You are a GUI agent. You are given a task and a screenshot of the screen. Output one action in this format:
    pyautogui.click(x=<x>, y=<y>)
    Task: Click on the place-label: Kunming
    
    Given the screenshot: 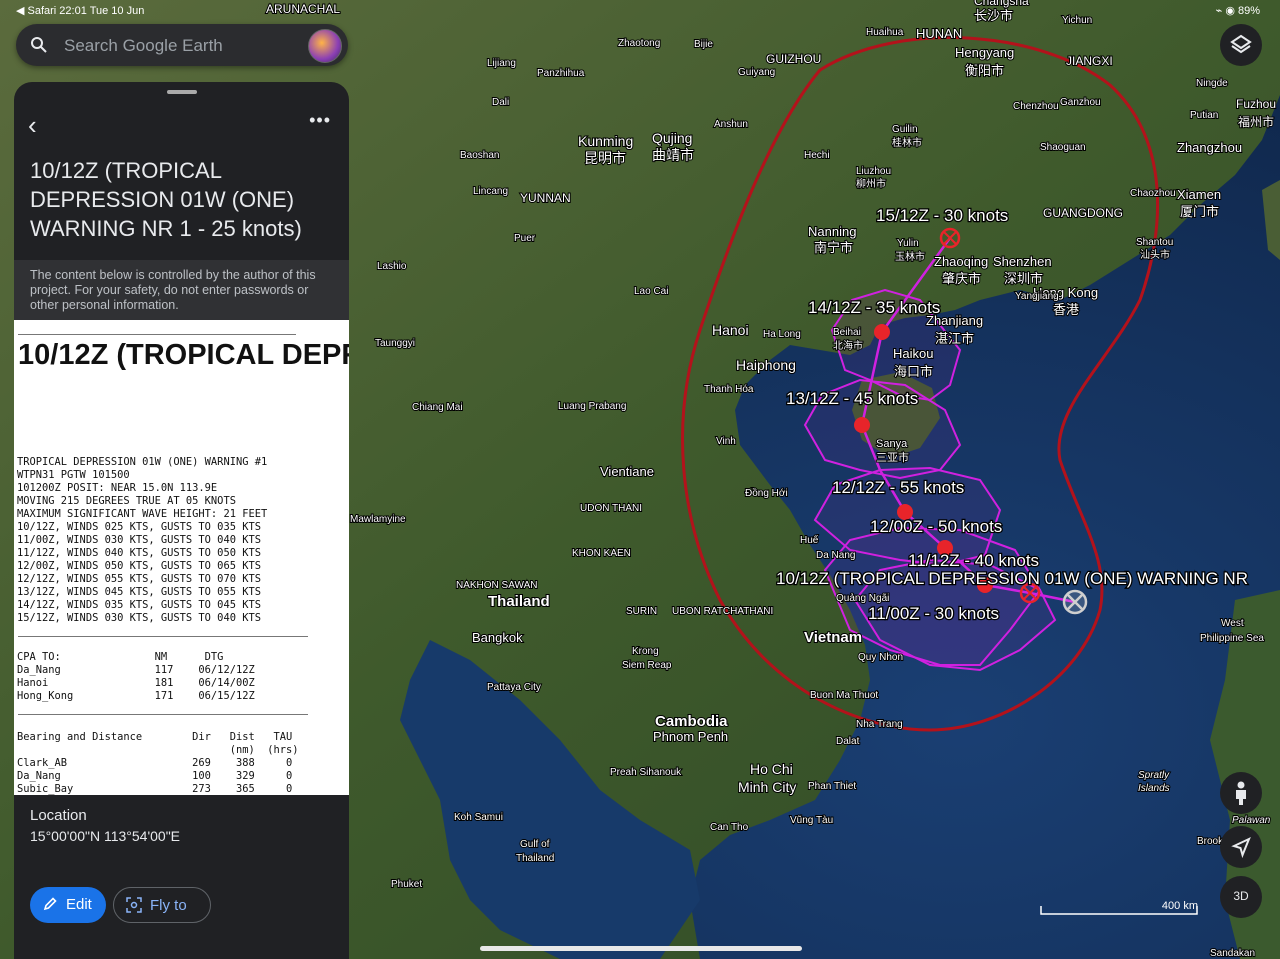 What is the action you would take?
    pyautogui.click(x=605, y=141)
    